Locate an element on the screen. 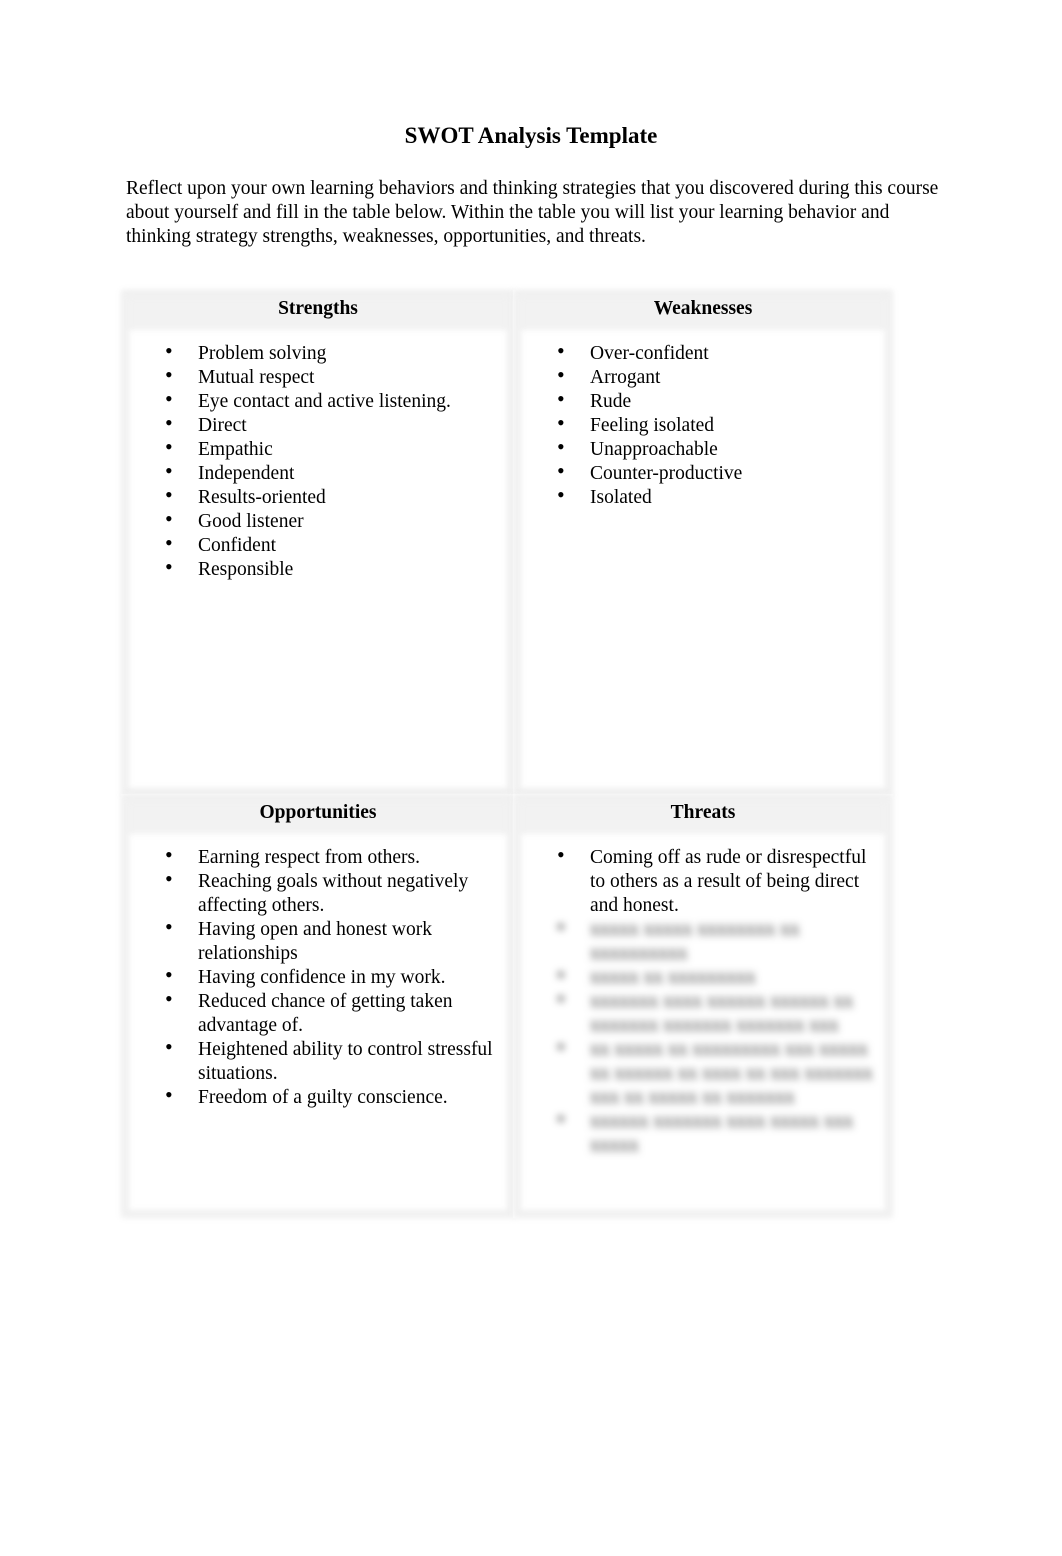 This screenshot has width=1062, height=1556. list-item: Empathic is located at coordinates (314, 448).